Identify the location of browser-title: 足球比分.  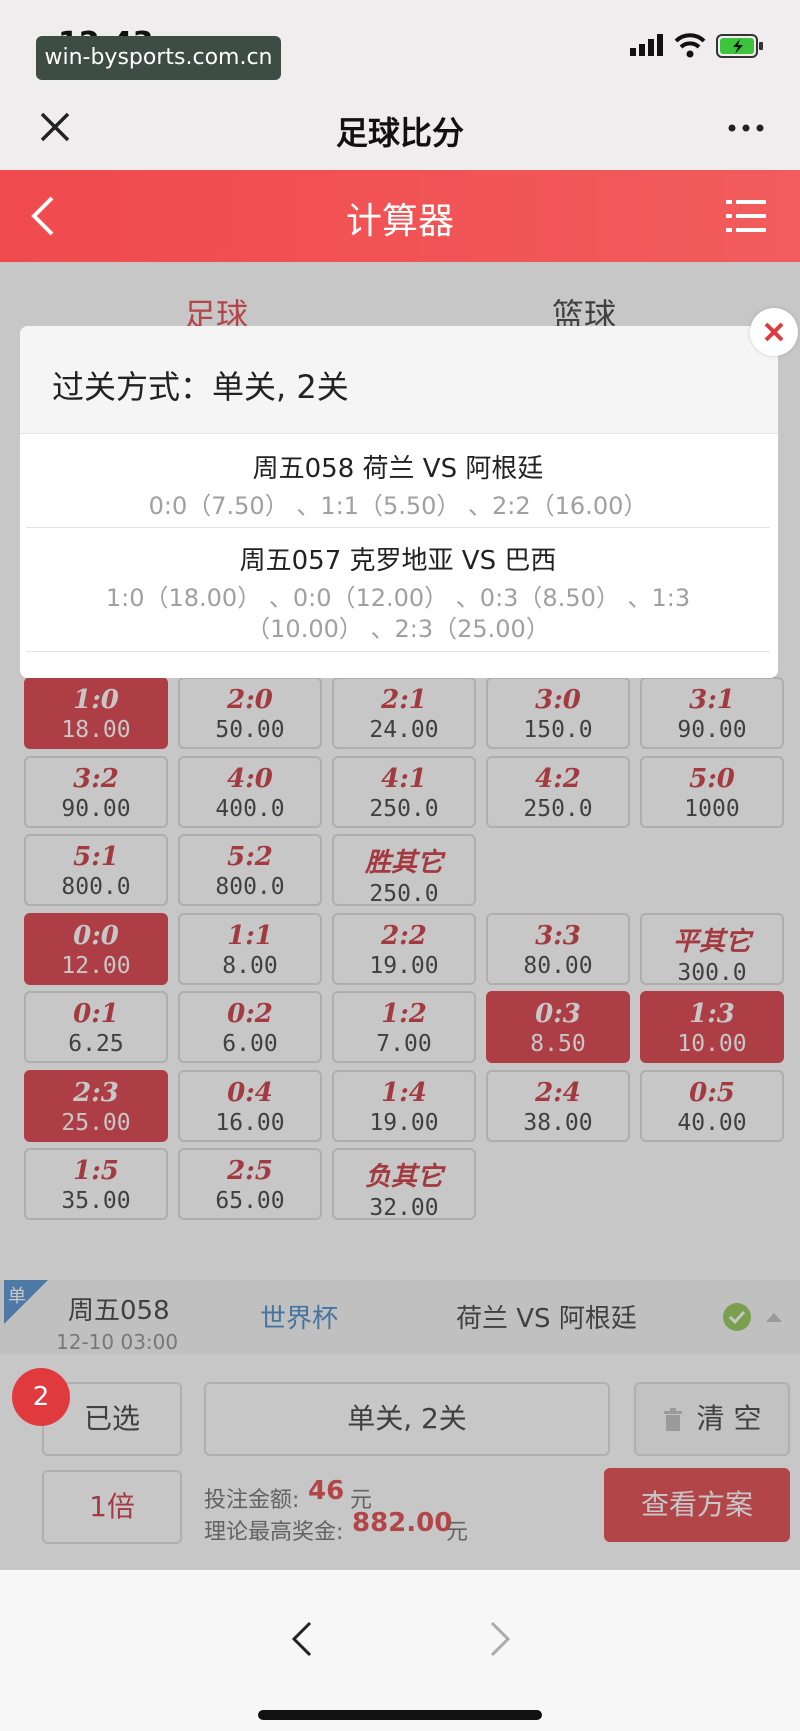
(399, 133).